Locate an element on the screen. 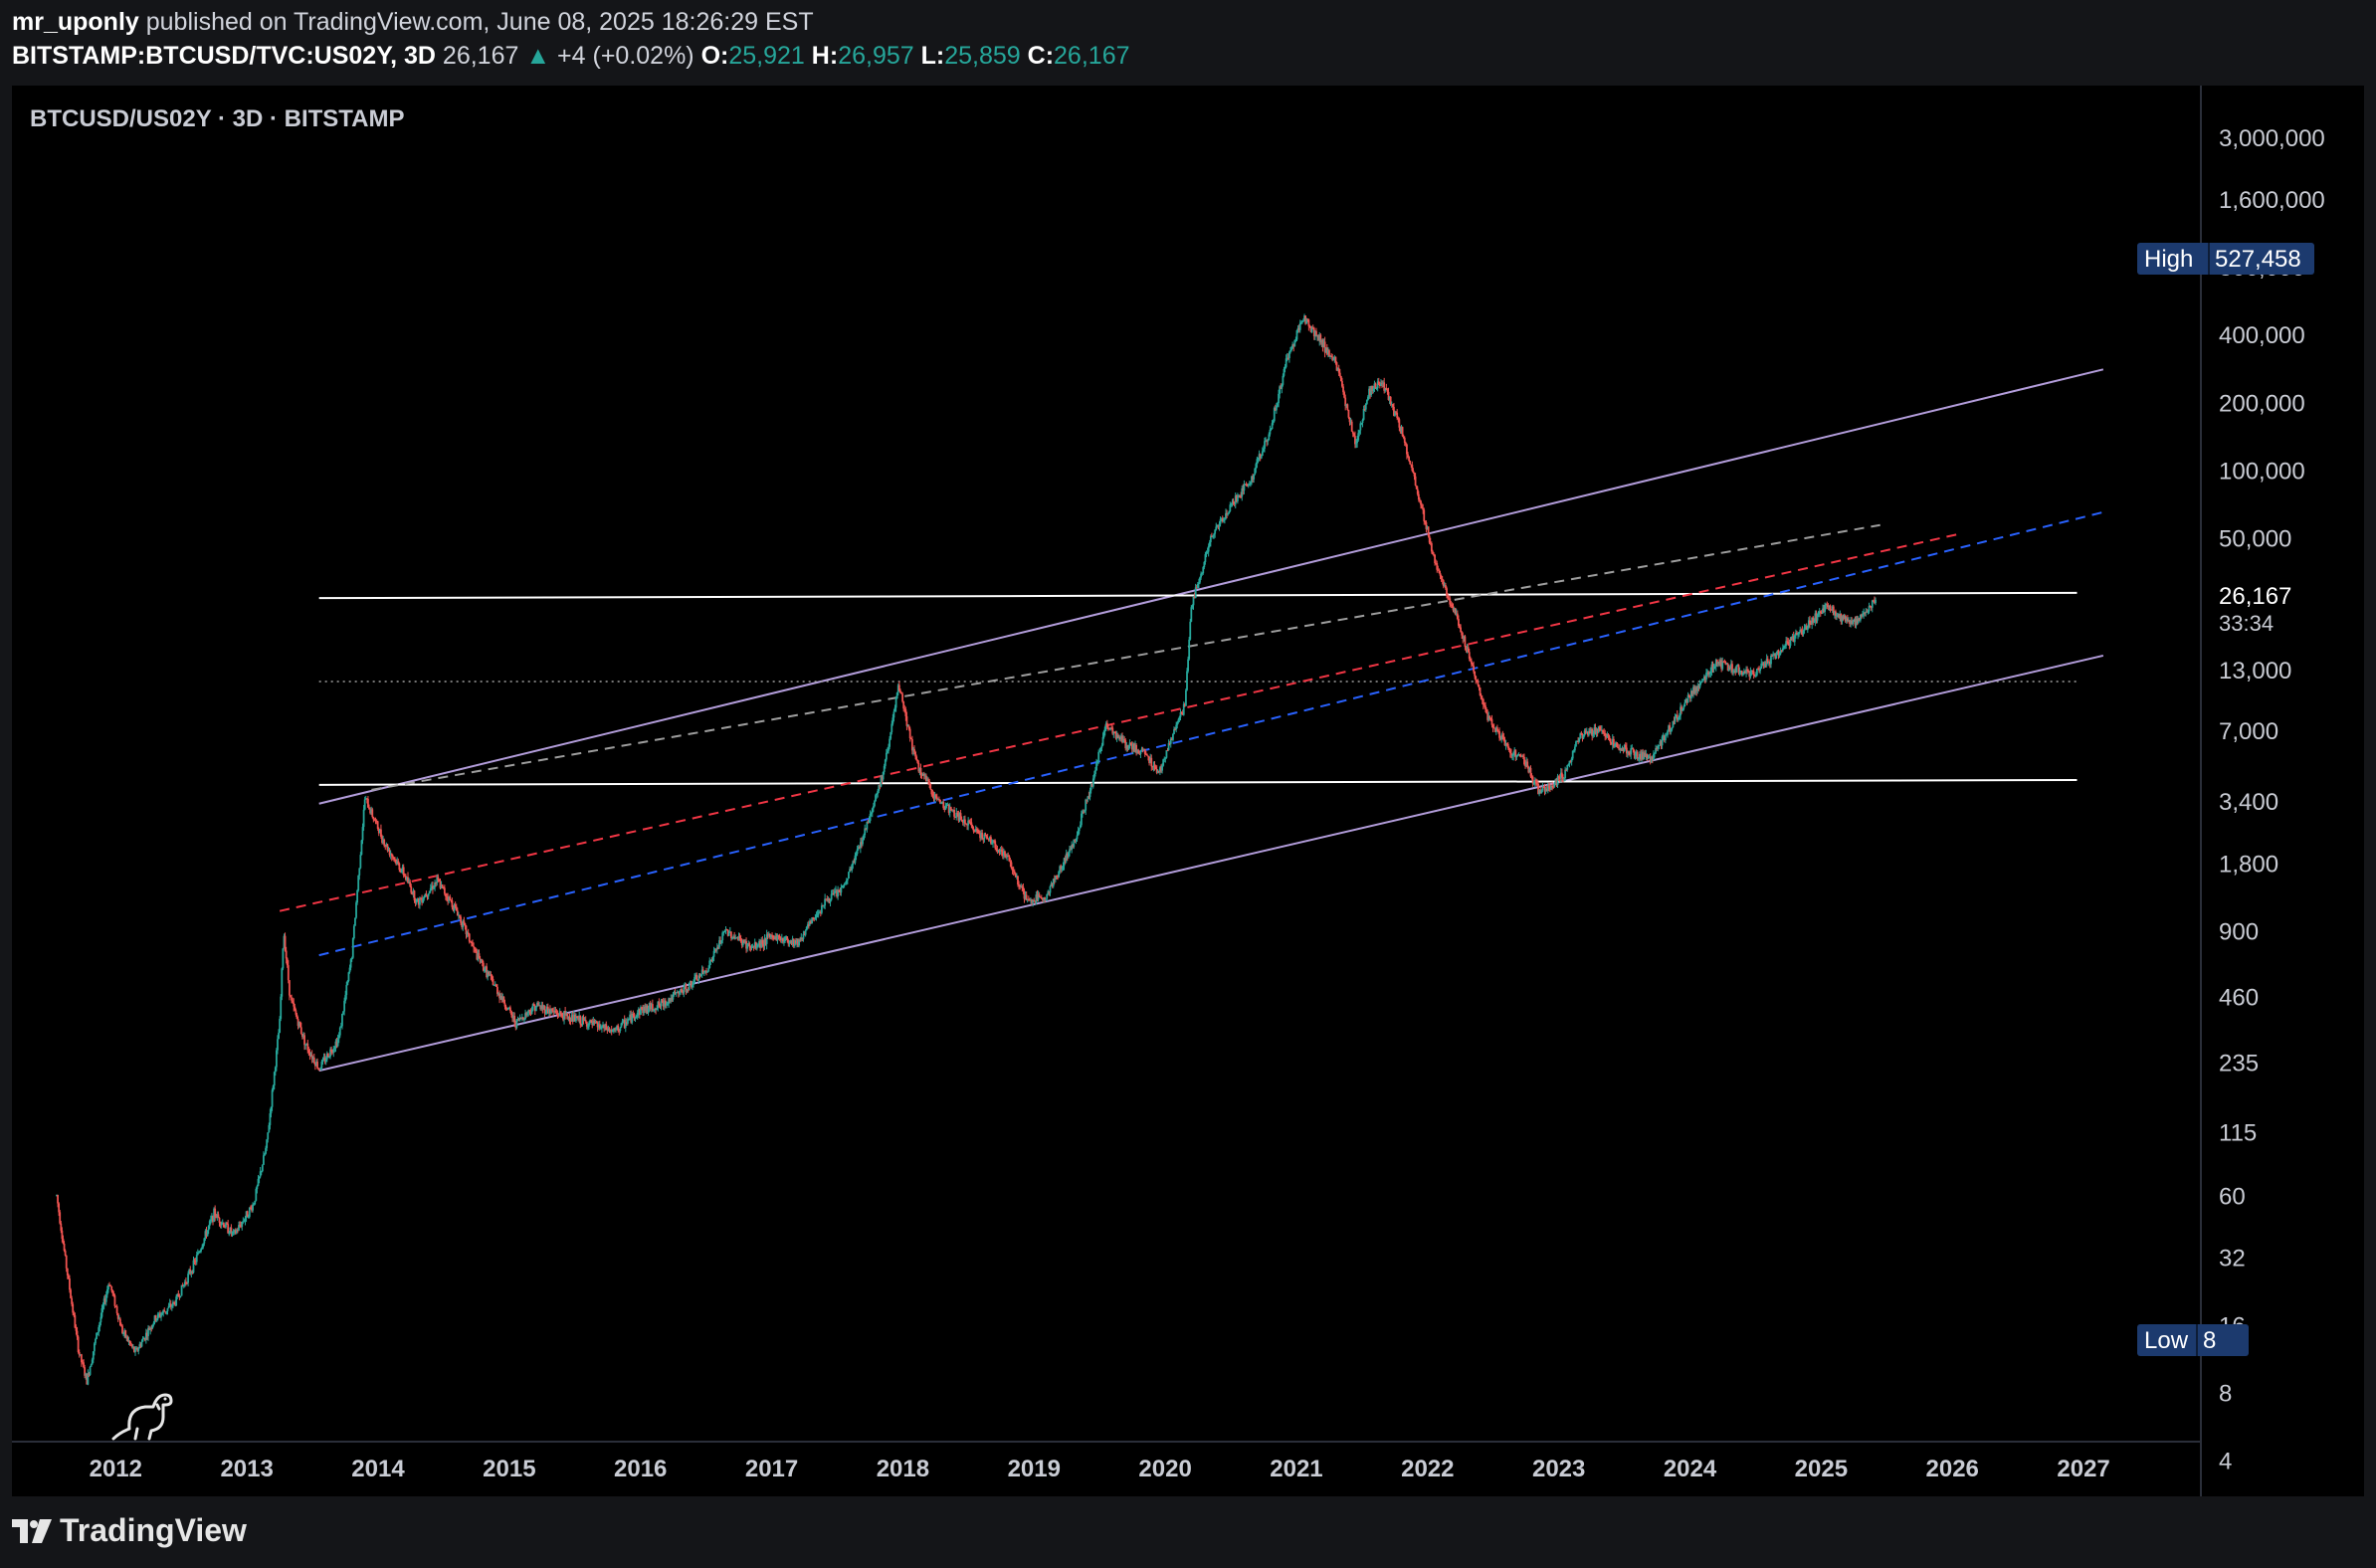 The width and height of the screenshot is (2376, 1568). up-arrow-icon: ▲ is located at coordinates (538, 56).